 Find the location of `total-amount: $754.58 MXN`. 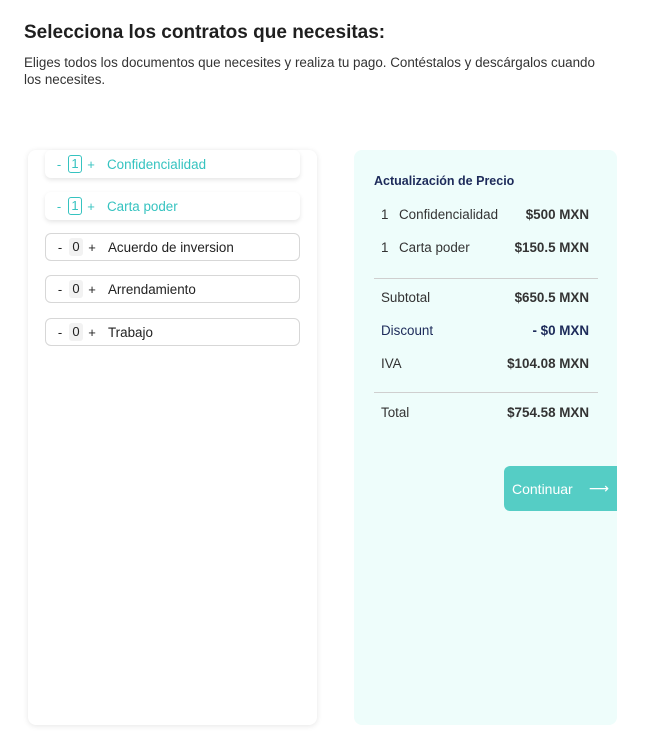

total-amount: $754.58 MXN is located at coordinates (548, 412).